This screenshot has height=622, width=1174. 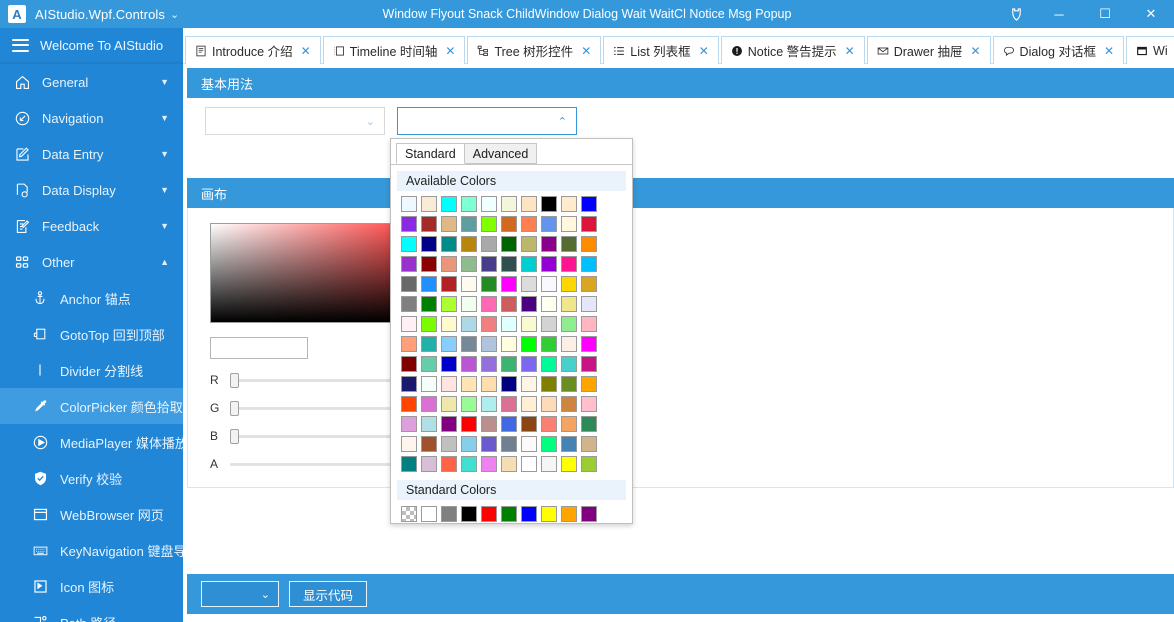 I want to click on close-button: ✕, so click(x=1151, y=14).